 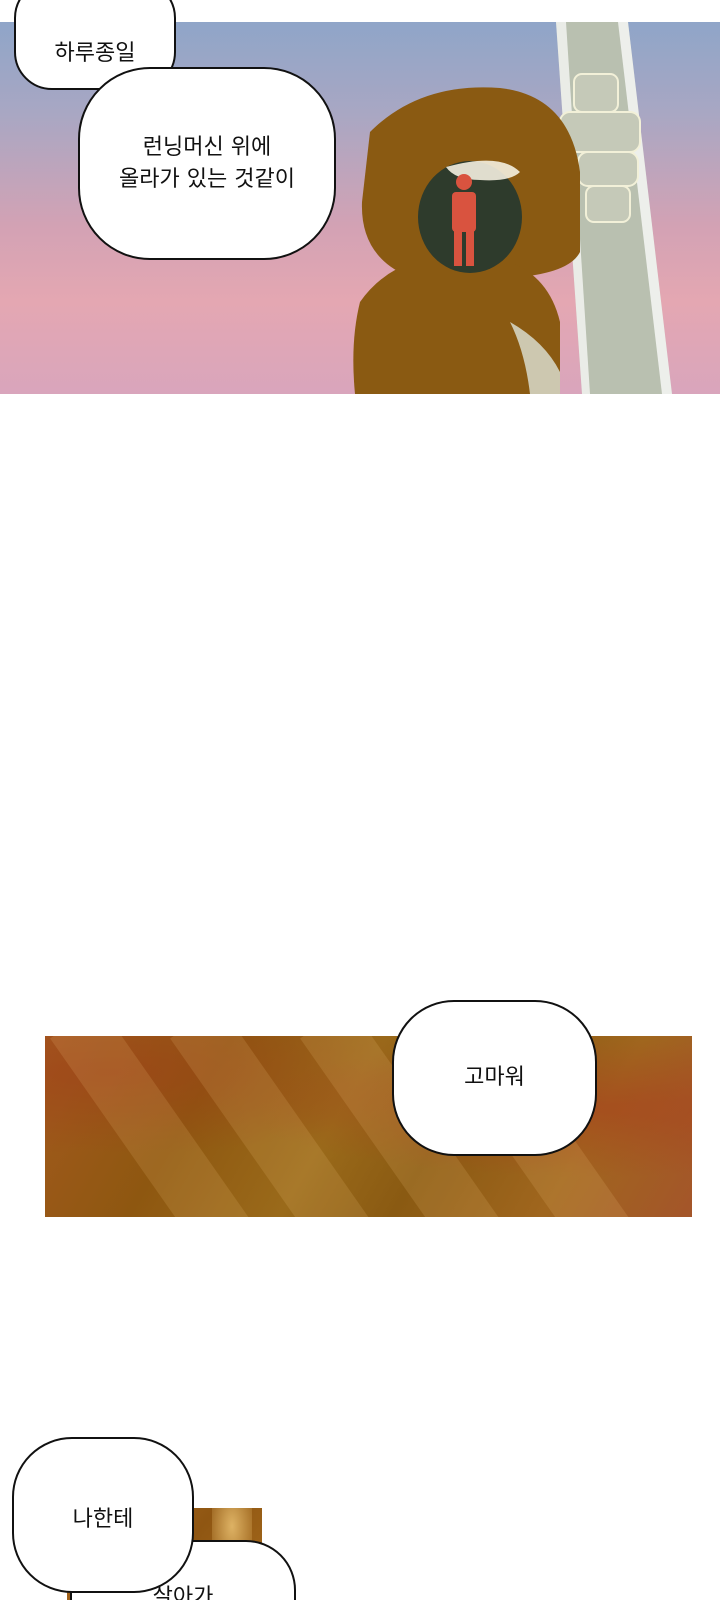 I want to click on bubble-text: 하루종일, so click(x=95, y=53).